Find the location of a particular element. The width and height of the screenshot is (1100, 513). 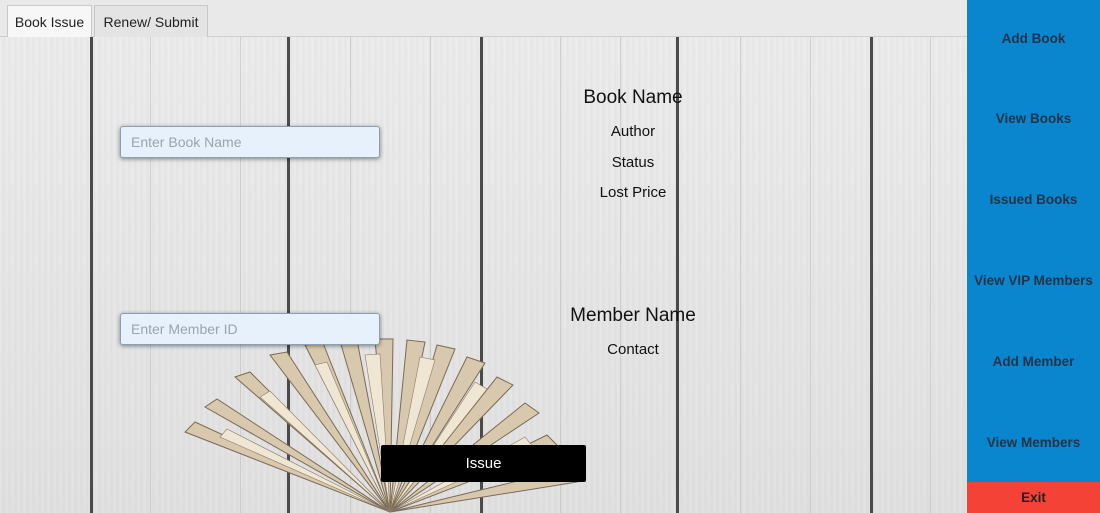

sidebar-item-label: Add Member is located at coordinates (1033, 361).